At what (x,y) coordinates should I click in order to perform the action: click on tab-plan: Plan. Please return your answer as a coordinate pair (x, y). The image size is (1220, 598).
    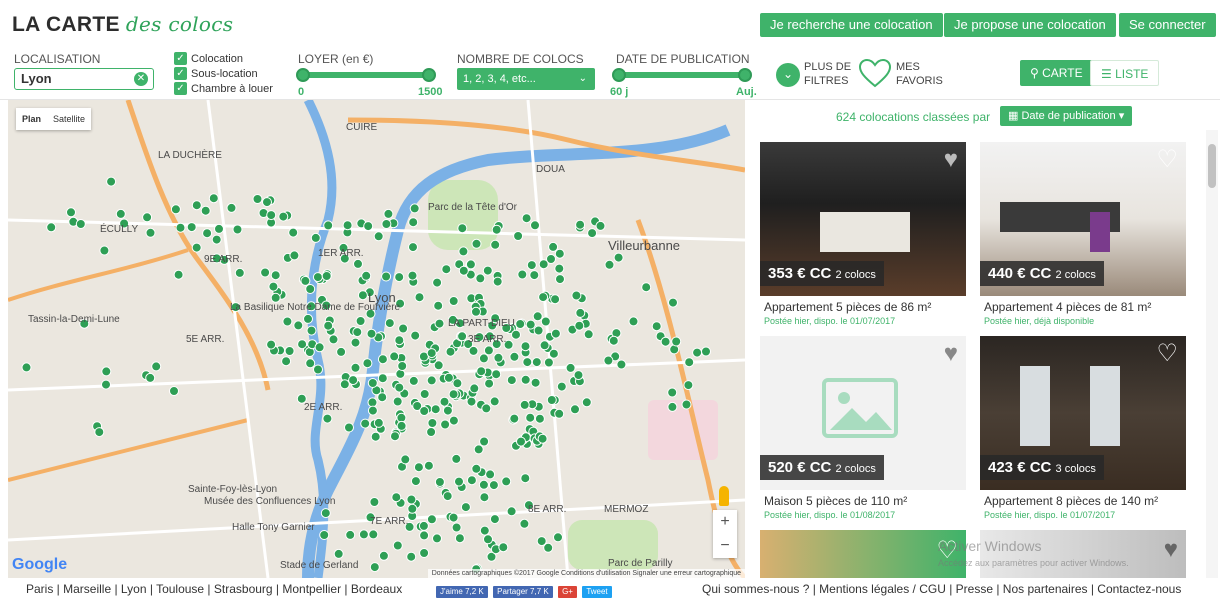
    Looking at the image, I should click on (31, 119).